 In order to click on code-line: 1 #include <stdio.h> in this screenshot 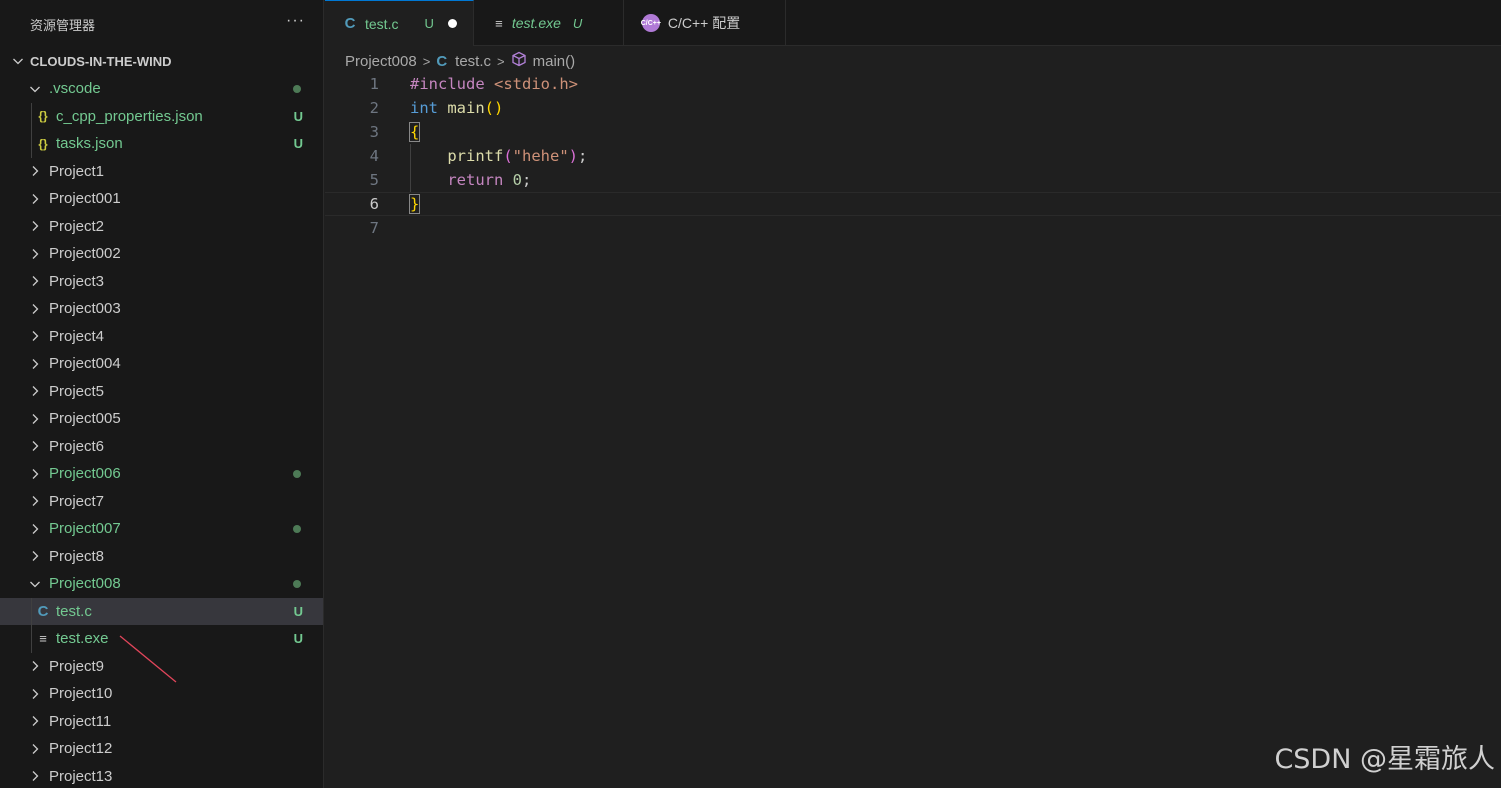, I will do `click(913, 84)`.